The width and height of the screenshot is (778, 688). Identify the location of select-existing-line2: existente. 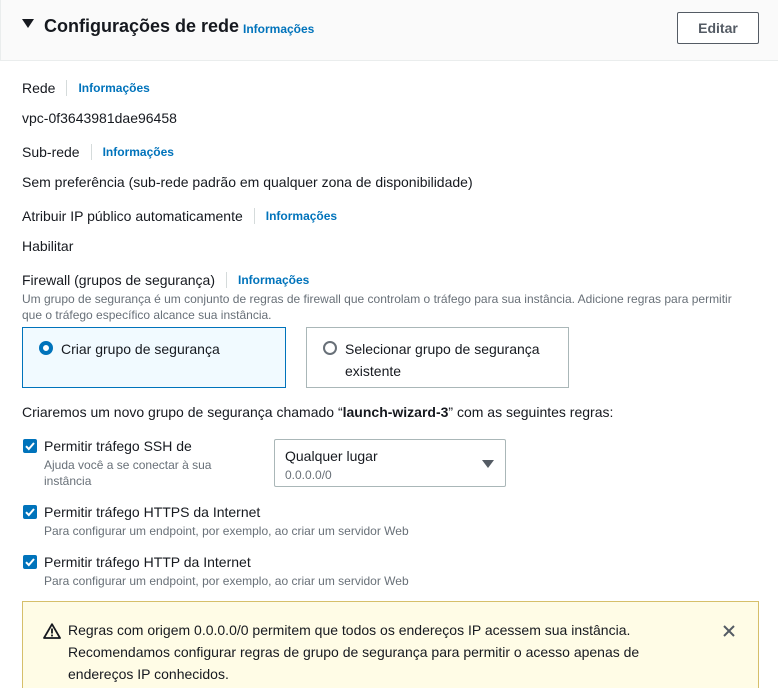
(373, 371).